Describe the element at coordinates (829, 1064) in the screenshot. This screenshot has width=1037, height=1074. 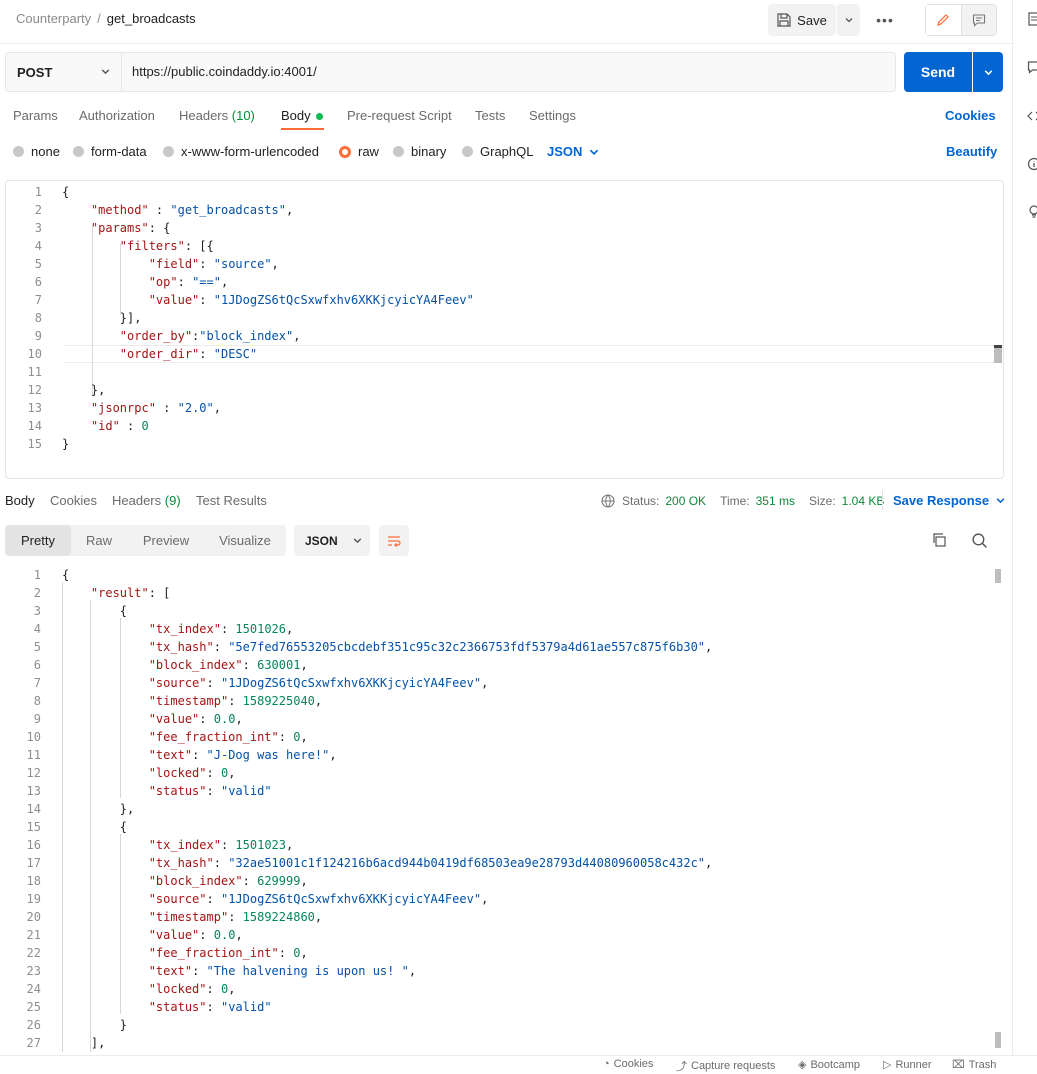
I see `statusbar-bootcamp: ◈Bootcamp` at that location.